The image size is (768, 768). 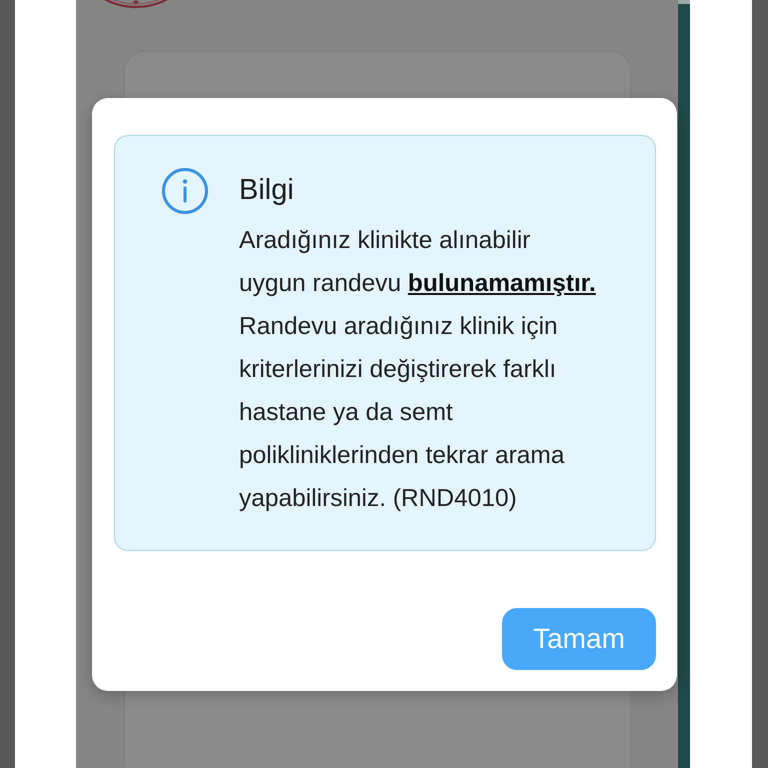 What do you see at coordinates (185, 191) in the screenshot?
I see `info-icon` at bounding box center [185, 191].